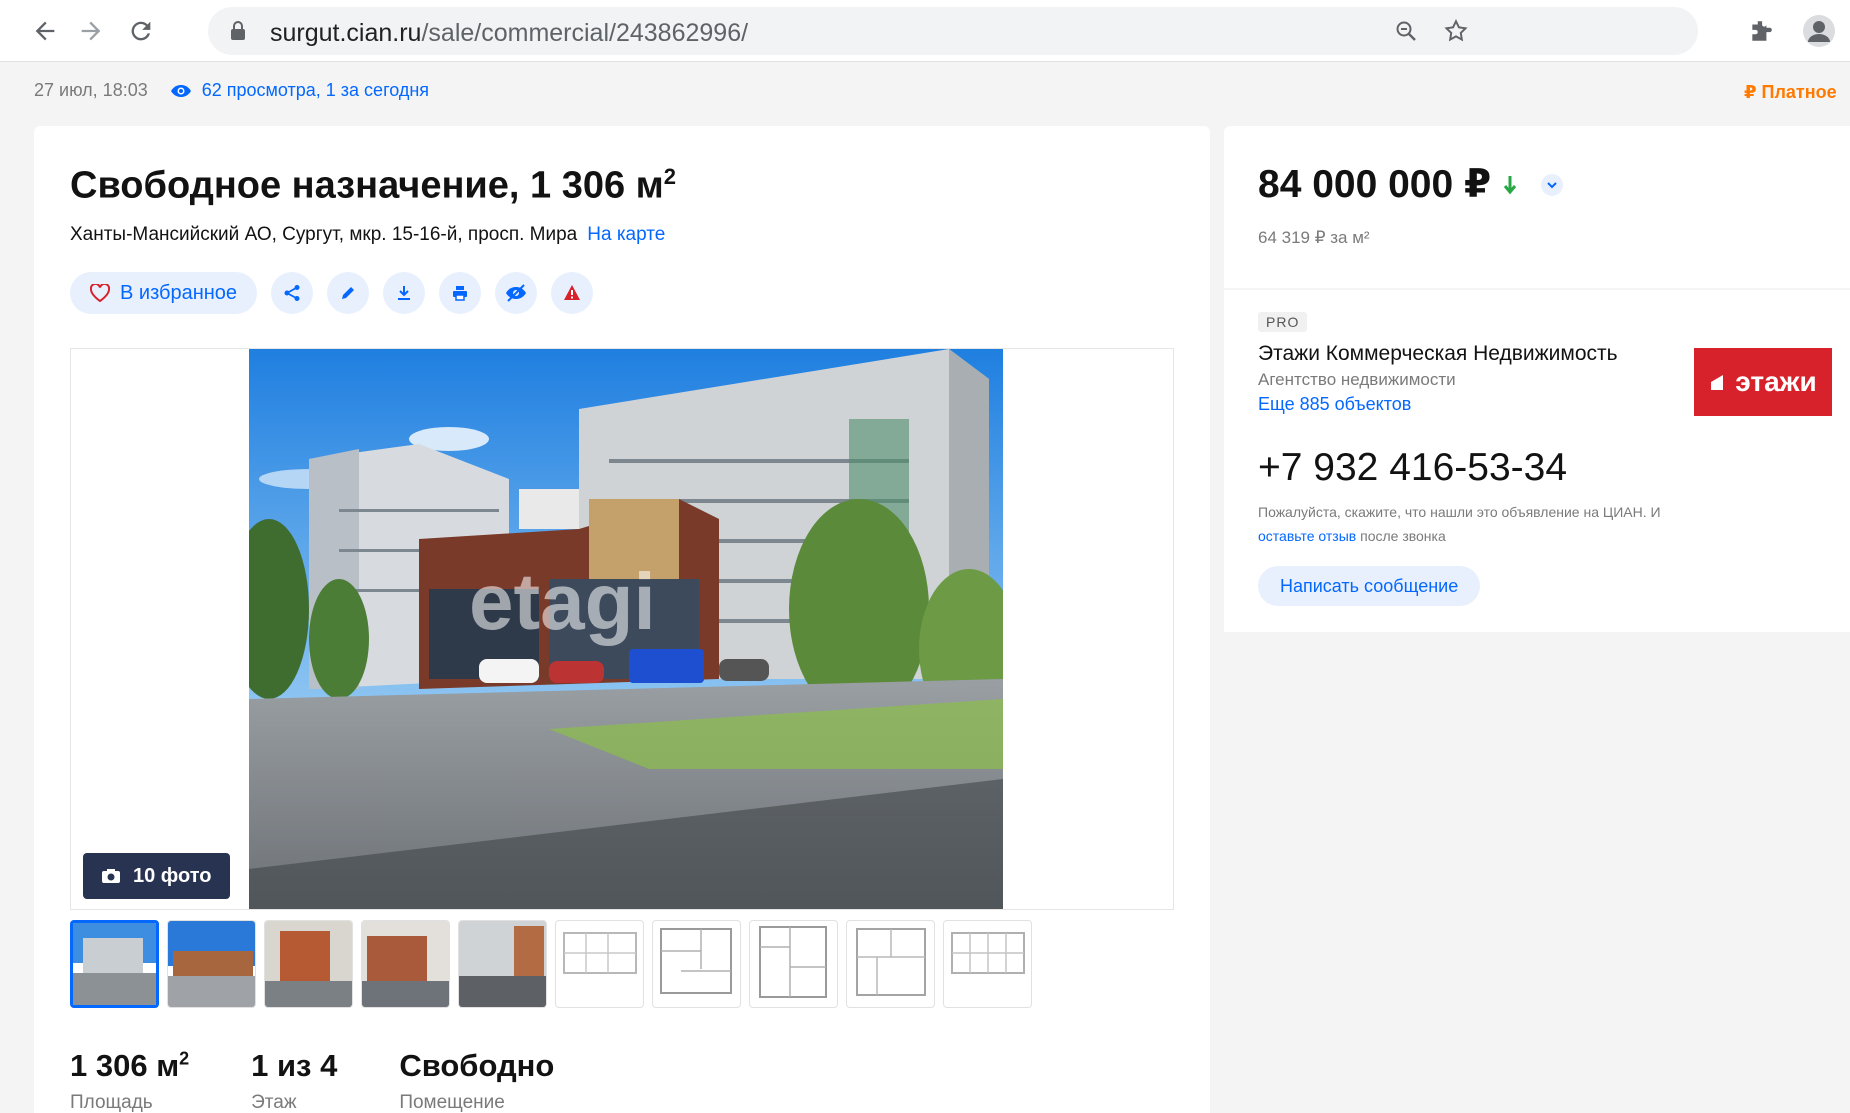 The image size is (1850, 1113). I want to click on eye-icon, so click(180, 90).